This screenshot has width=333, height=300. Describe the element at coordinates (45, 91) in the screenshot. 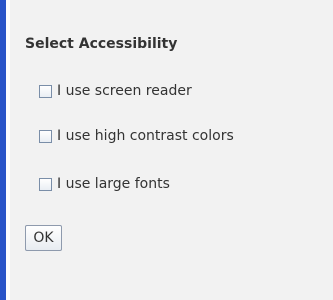

I see `screen-reader-checkbox` at that location.